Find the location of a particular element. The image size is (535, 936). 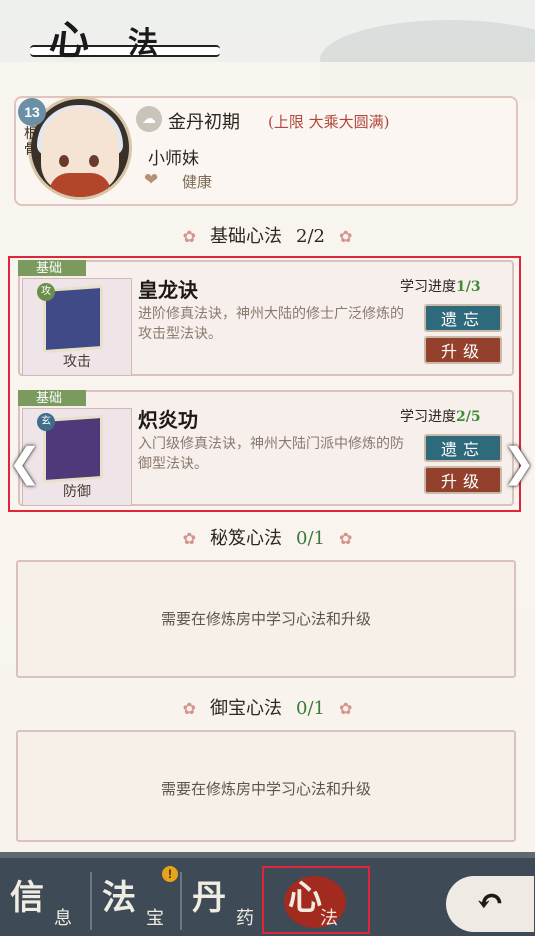

next-arrow-icon: ❯ is located at coordinates (518, 463).